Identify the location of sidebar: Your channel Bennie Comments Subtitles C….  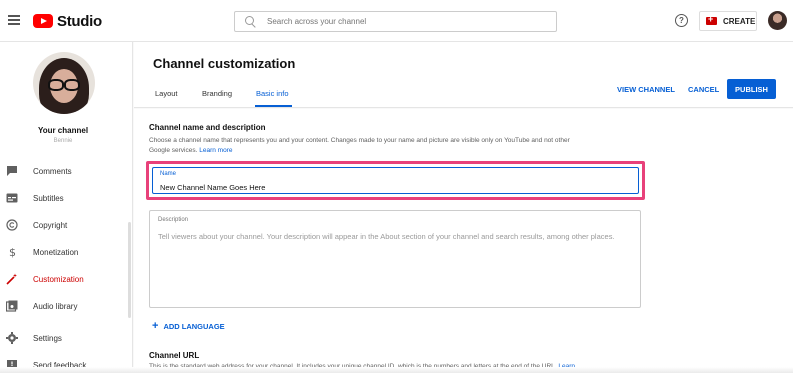
(66, 207).